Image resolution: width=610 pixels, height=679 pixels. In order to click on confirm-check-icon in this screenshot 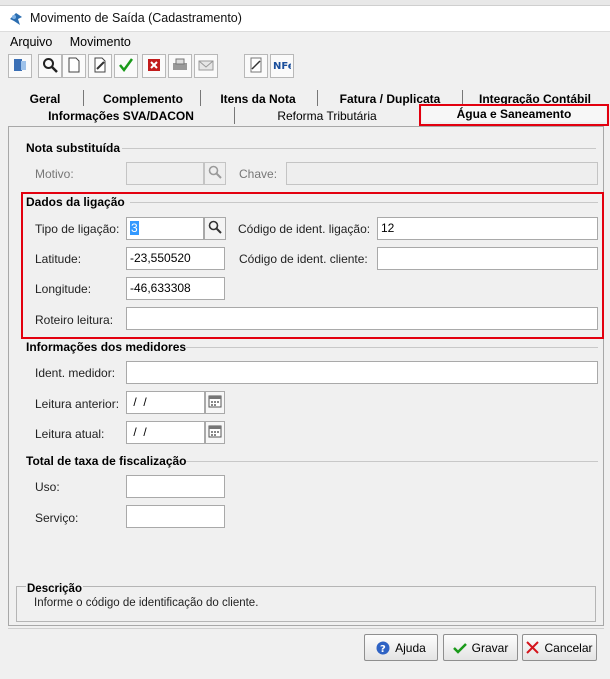, I will do `click(126, 66)`.